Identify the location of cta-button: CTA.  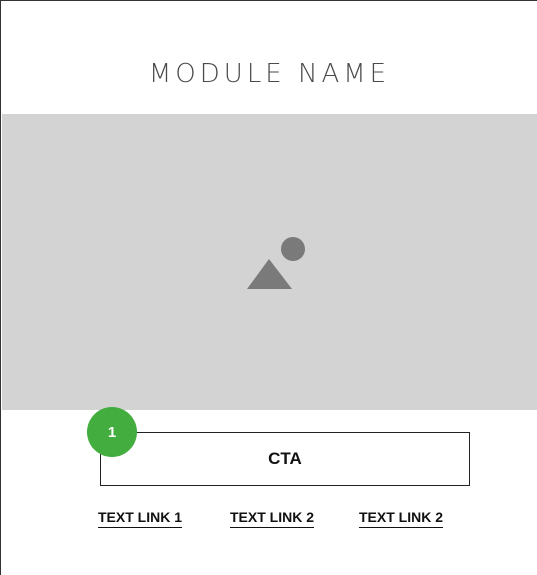
(285, 459).